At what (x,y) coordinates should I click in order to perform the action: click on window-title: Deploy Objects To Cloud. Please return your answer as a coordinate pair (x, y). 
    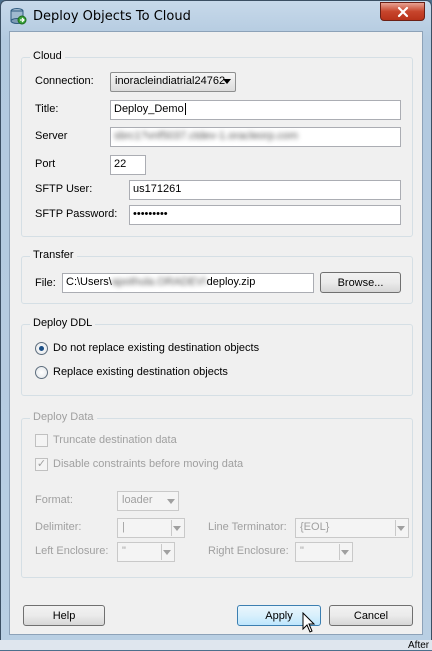
    Looking at the image, I should click on (112, 16).